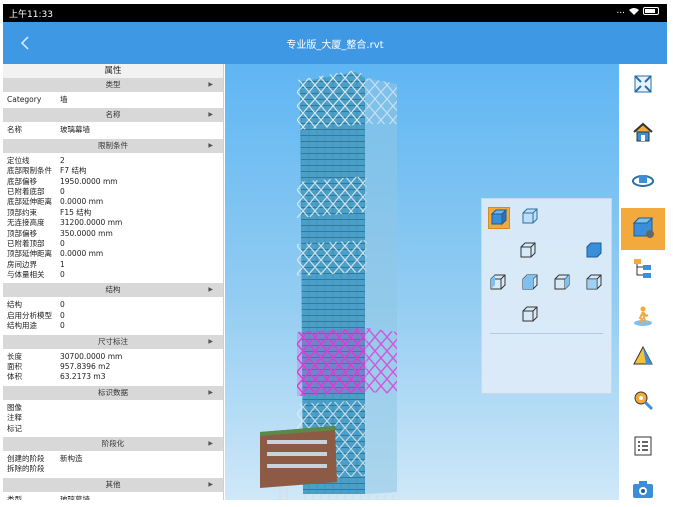 This screenshot has width=673, height=507. Describe the element at coordinates (62, 264) in the screenshot. I see `property-value: 1` at that location.